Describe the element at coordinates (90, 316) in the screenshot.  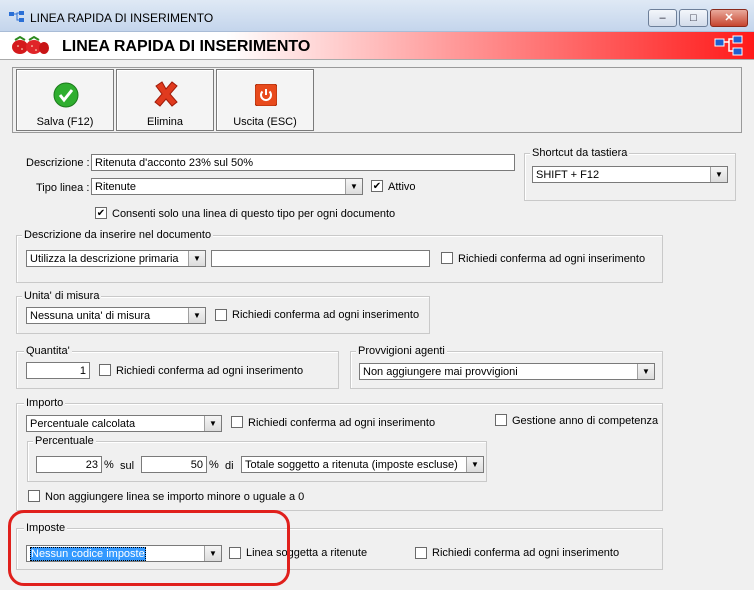
I see `unita-value: Nessuna unita' di misura` at that location.